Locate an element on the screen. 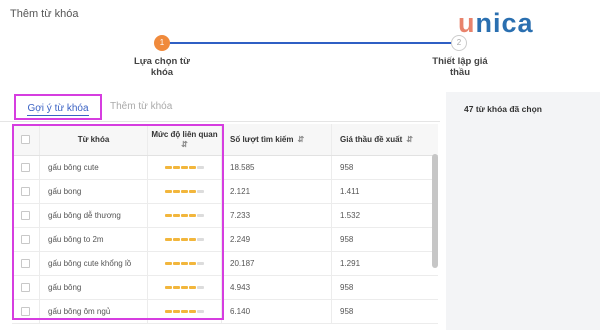 This screenshot has width=600, height=330. table-row: gấu bông cute 18.585 958 is located at coordinates (225, 168).